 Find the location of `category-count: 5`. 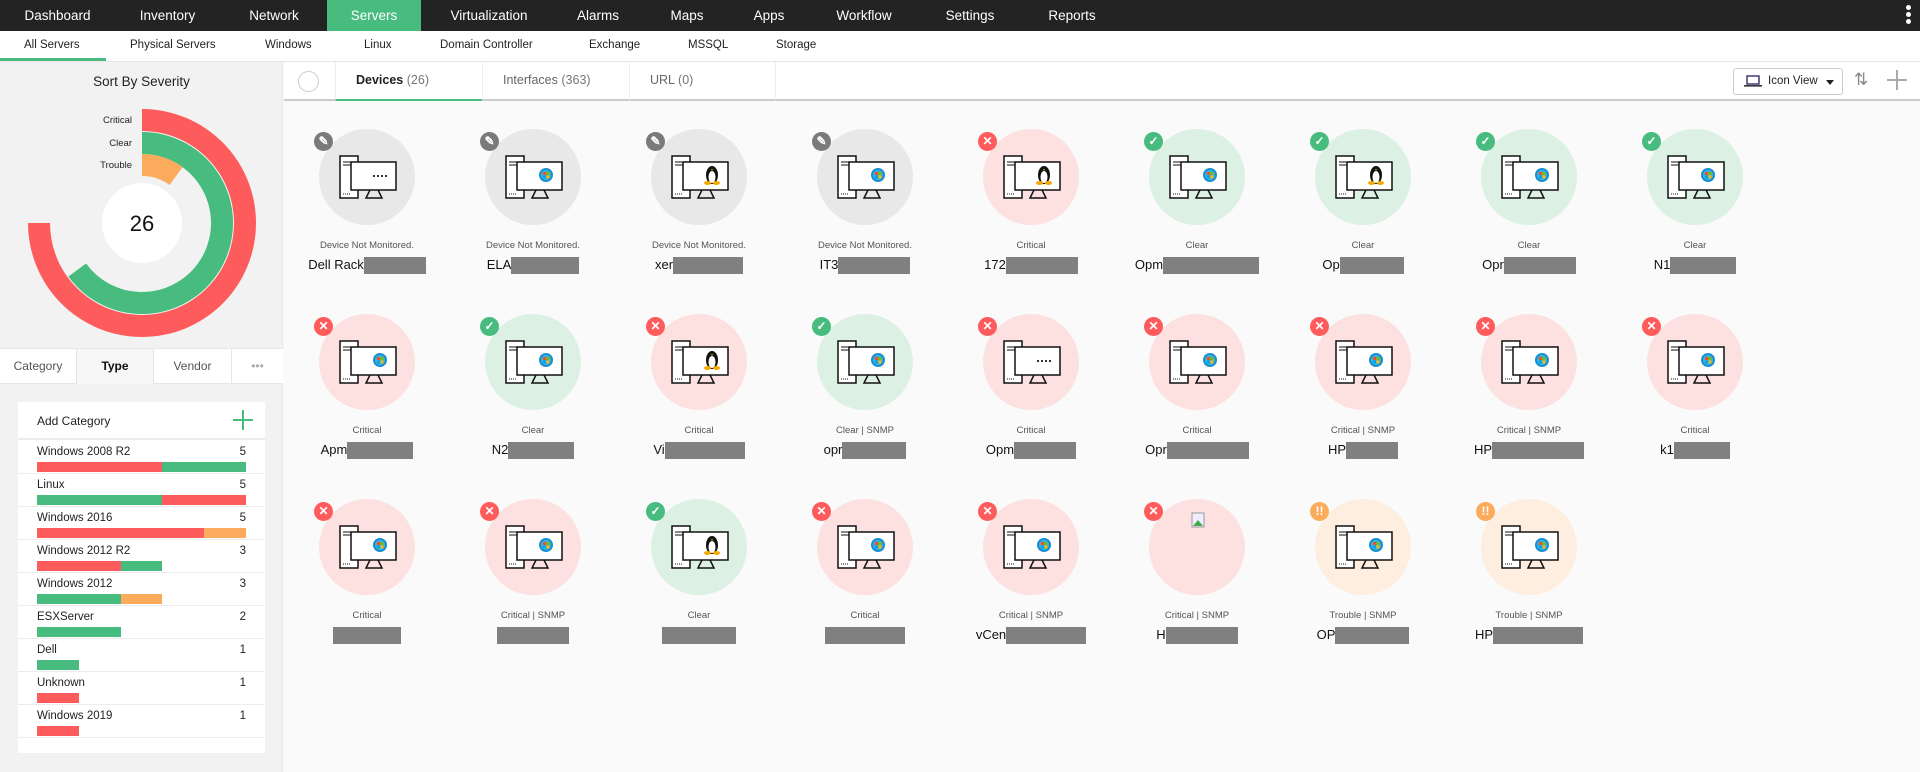

category-count: 5 is located at coordinates (242, 485).